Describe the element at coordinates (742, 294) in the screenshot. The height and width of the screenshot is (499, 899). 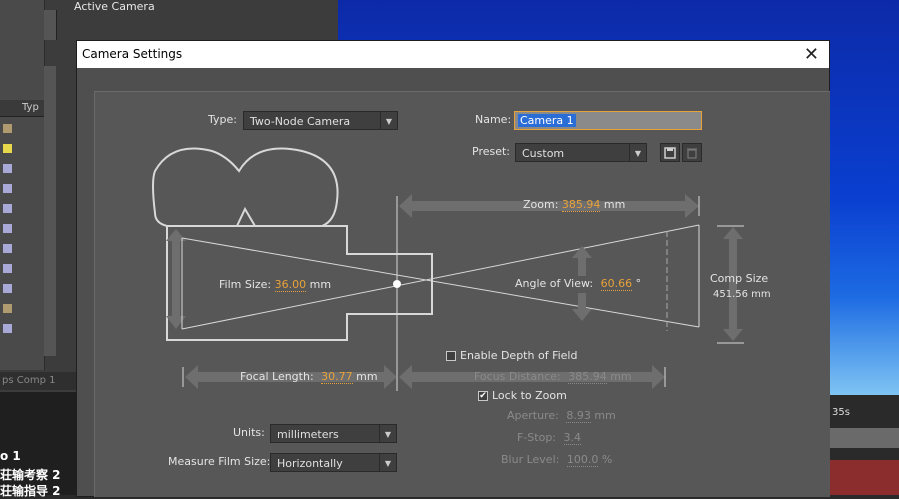
I see `comp-size-value: 451.56 mm` at that location.